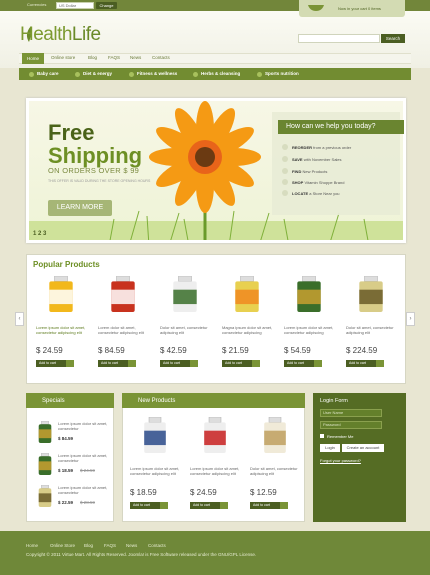 This screenshot has height=575, width=430. I want to click on footer-link-home: Home, so click(32, 545).